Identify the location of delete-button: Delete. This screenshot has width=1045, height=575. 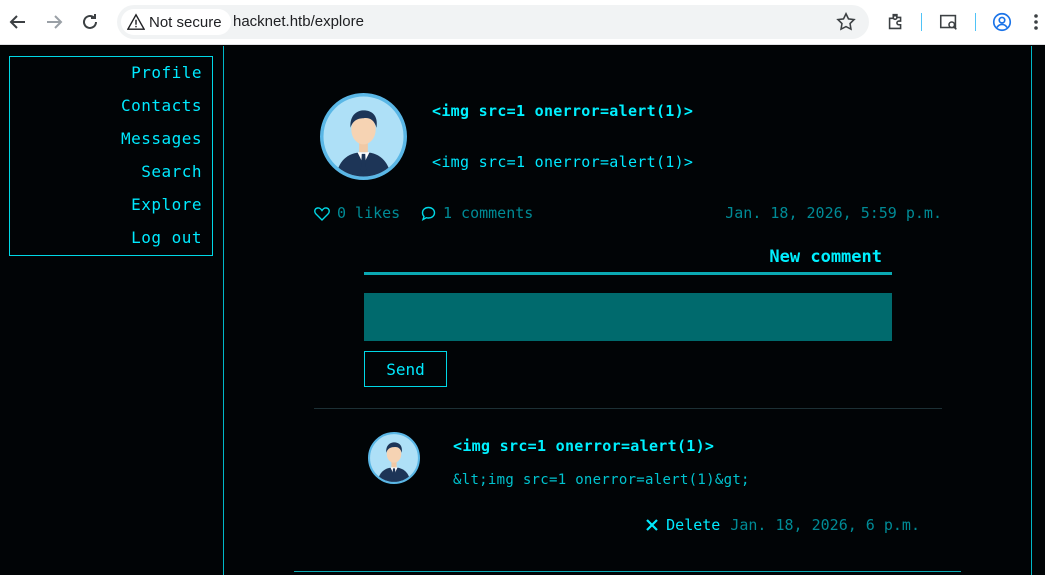
(693, 525).